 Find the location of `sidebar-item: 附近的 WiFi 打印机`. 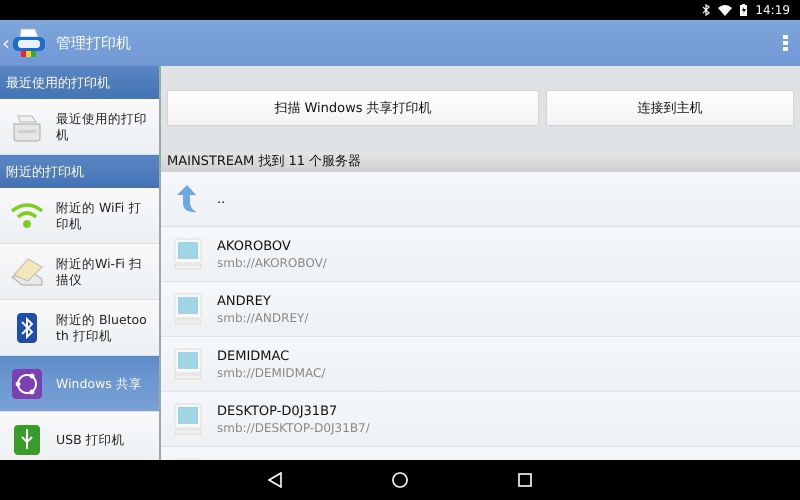

sidebar-item: 附近的 WiFi 打印机 is located at coordinates (79, 216).